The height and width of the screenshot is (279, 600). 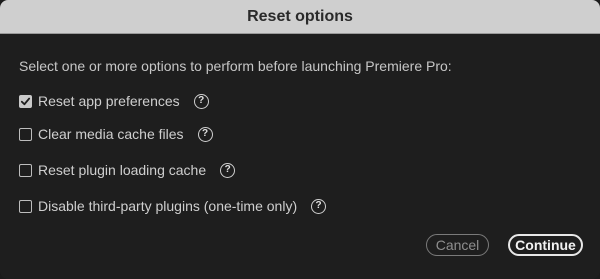 What do you see at coordinates (25, 206) in the screenshot?
I see `checkbox-disable-third-party-plugins` at bounding box center [25, 206].